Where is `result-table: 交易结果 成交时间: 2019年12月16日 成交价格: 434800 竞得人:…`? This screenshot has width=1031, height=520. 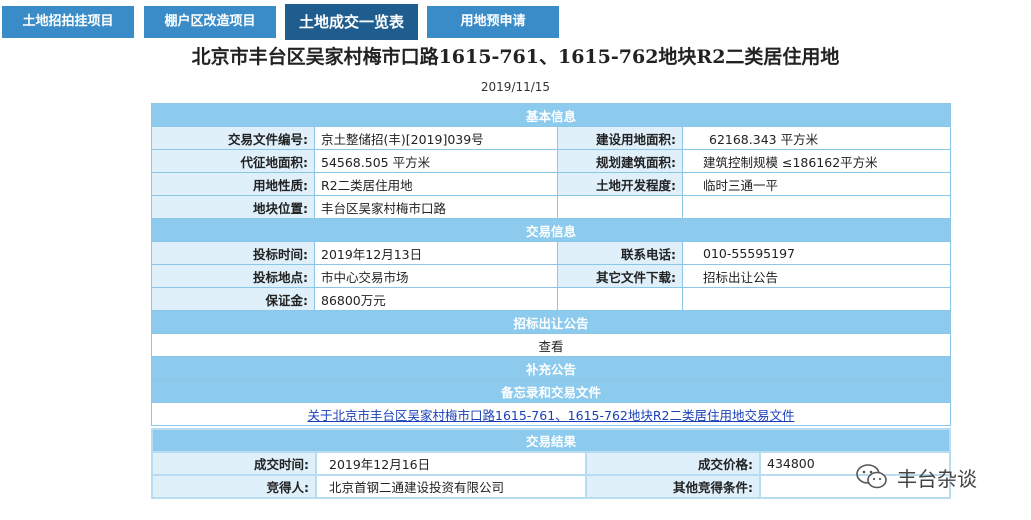
result-table: 交易结果 成交时间: 2019年12月16日 成交价格: 434800 竞得人:… is located at coordinates (551, 463).